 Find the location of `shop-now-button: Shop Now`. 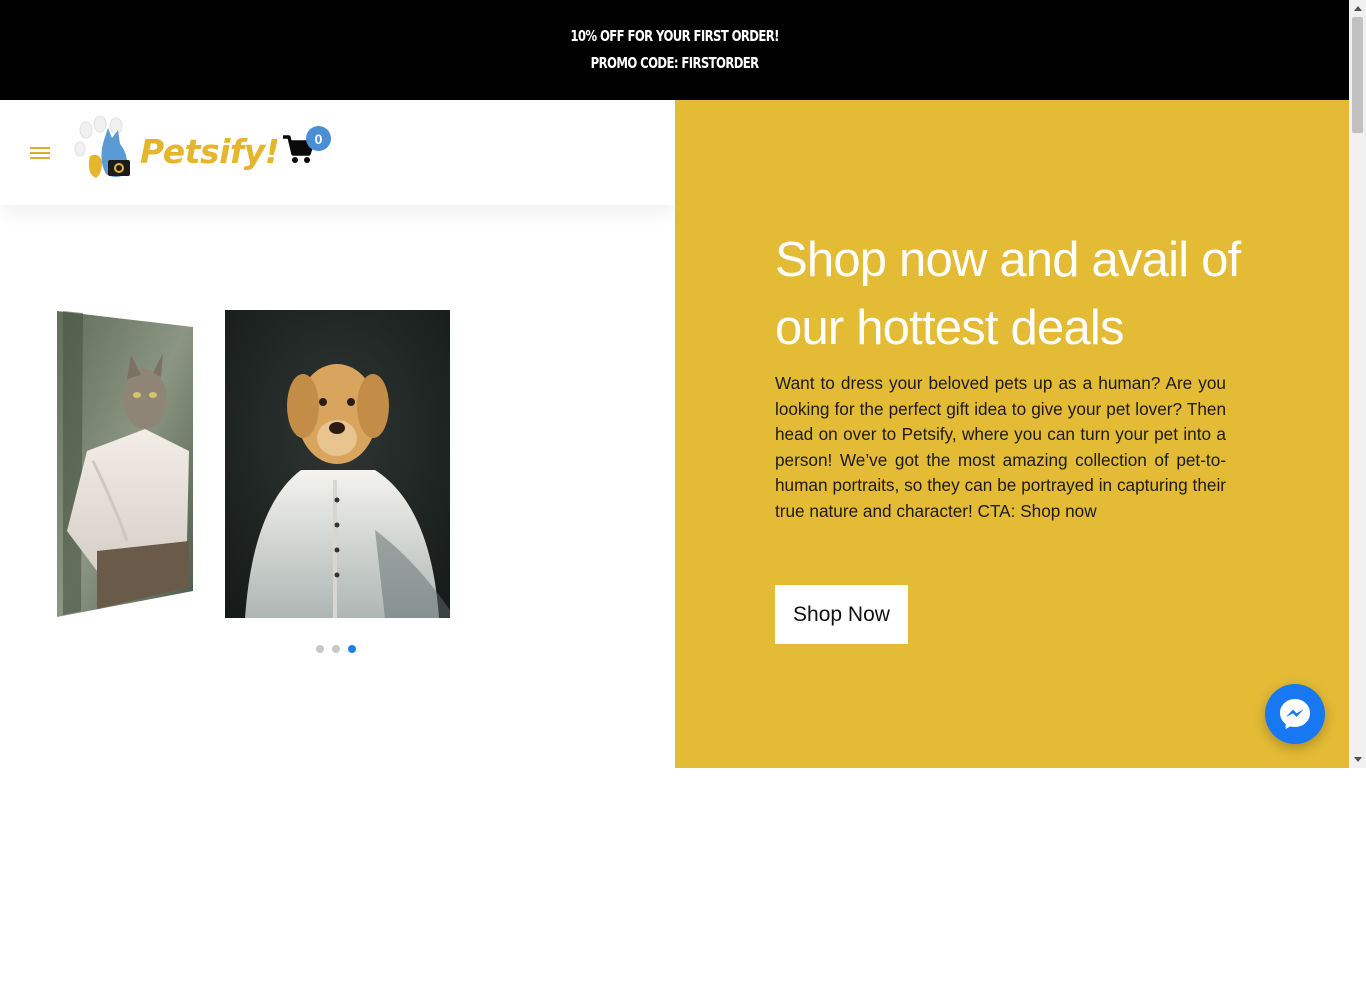

shop-now-button: Shop Now is located at coordinates (841, 614).